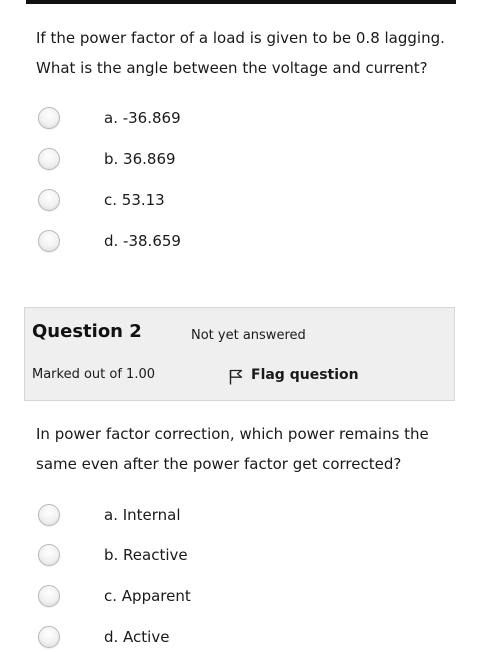 The image size is (481, 652). I want to click on question-2-status: Not yet answered, so click(248, 335).